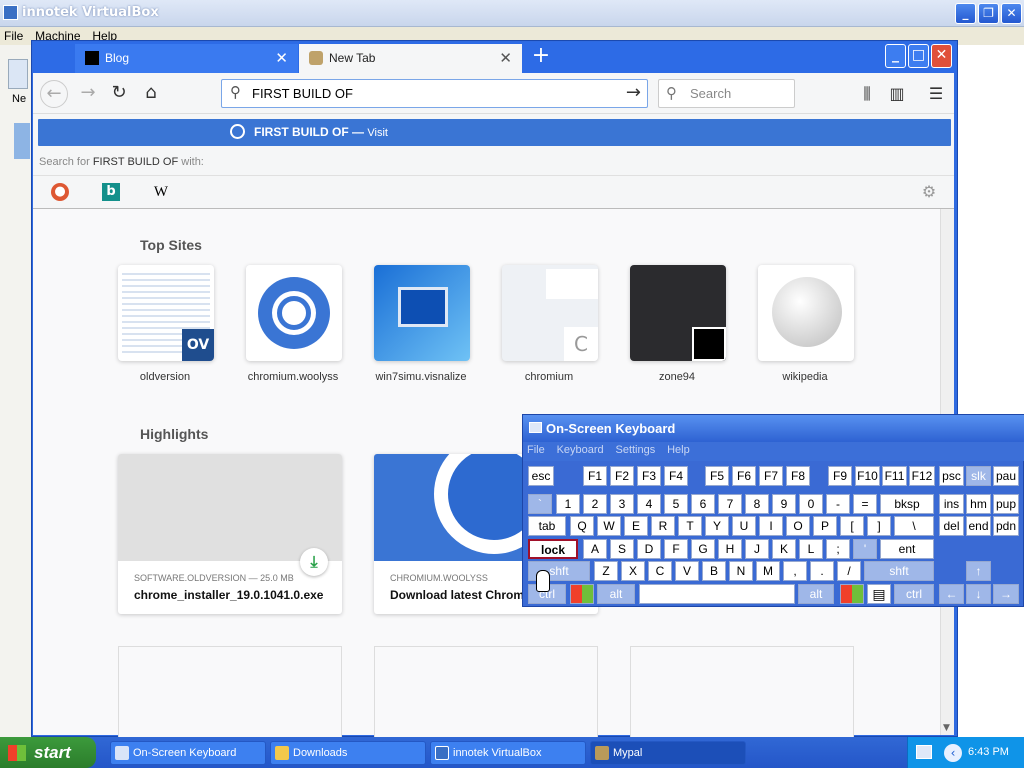 Image resolution: width=1024 pixels, height=768 pixels. I want to click on url-input-text: FIRST BUILD OF, so click(302, 93).